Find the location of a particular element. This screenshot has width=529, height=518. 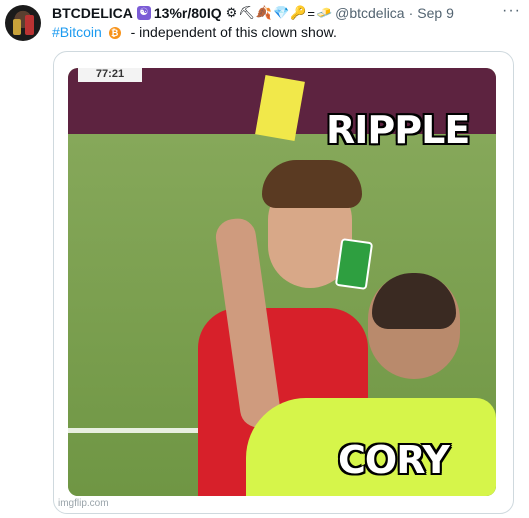

equals-symbol: = is located at coordinates (311, 13).